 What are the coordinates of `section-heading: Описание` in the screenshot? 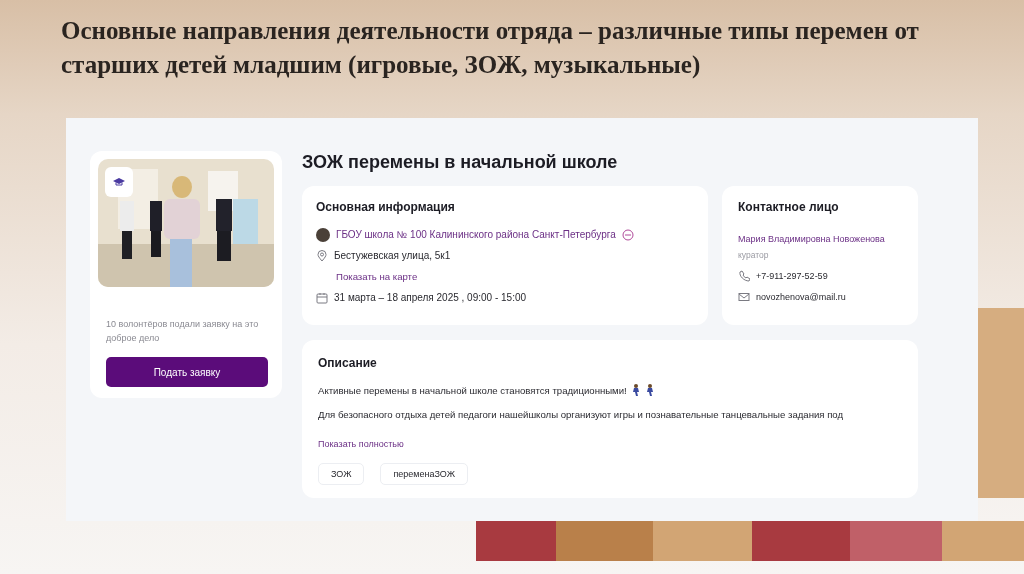 It's located at (348, 363).